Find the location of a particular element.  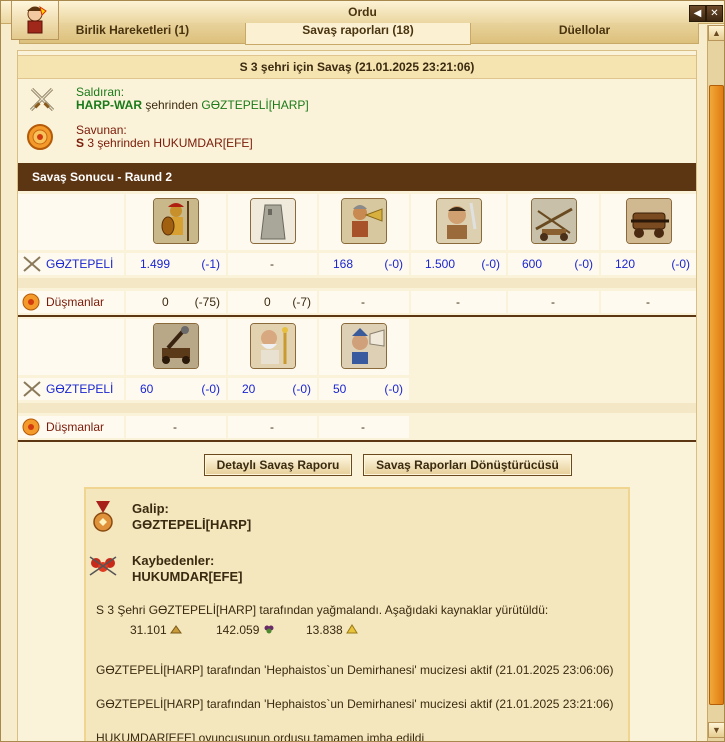

player-row-label: GӨZTEPELİ is located at coordinates (71, 389).